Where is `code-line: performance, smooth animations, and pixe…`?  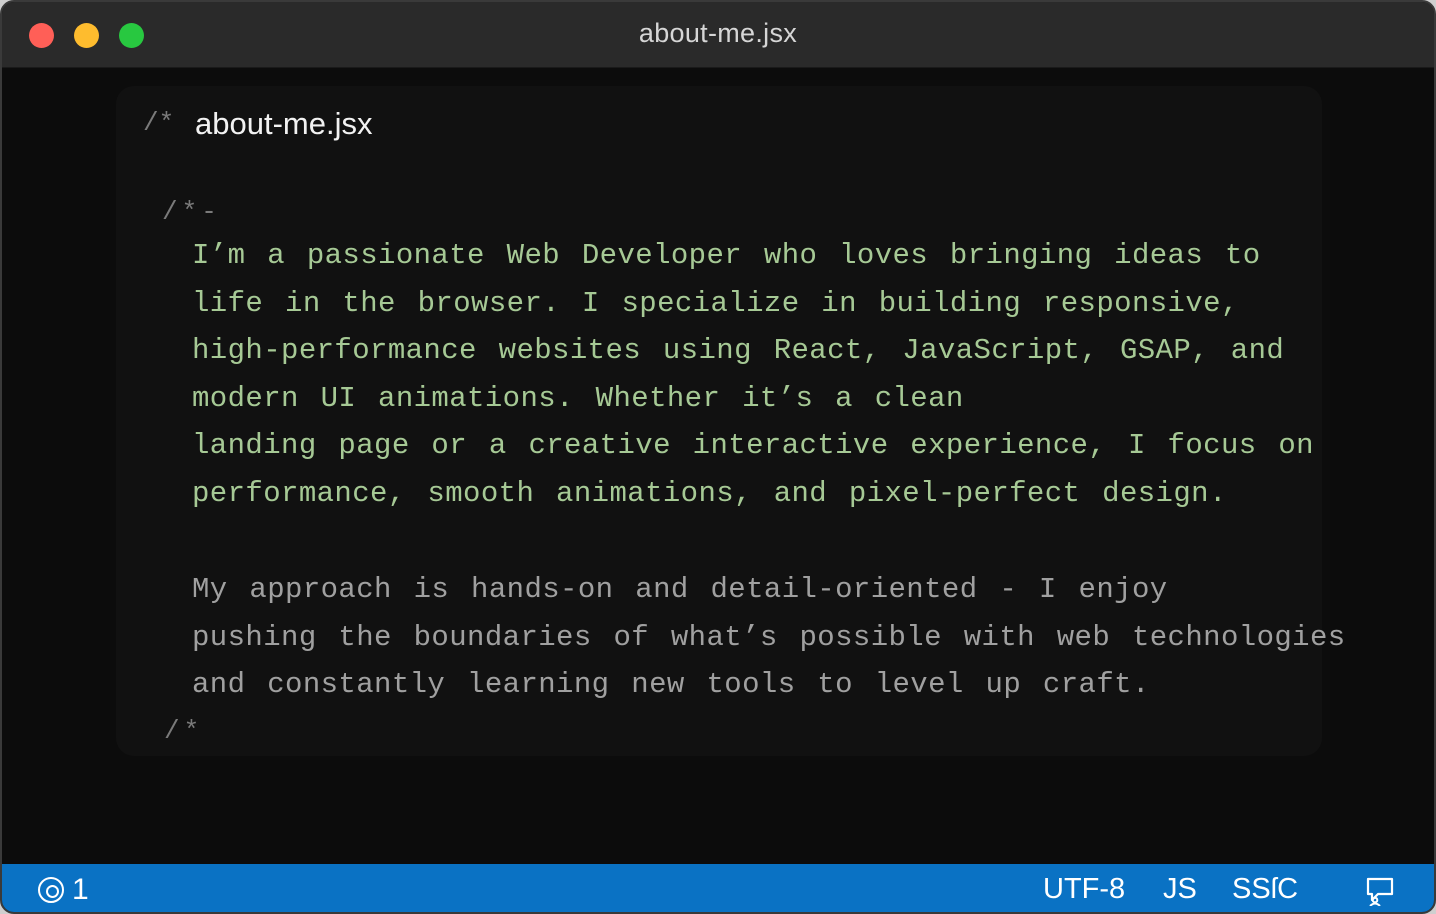
code-line: performance, smooth animations, and pixe… is located at coordinates (709, 493).